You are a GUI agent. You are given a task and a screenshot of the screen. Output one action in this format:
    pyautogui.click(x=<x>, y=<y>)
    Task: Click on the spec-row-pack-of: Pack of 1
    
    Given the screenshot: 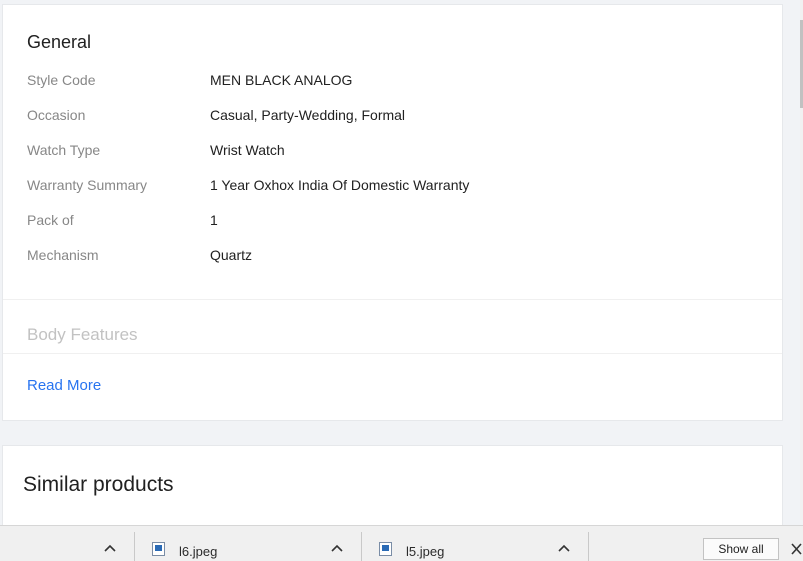 What is the action you would take?
    pyautogui.click(x=397, y=220)
    